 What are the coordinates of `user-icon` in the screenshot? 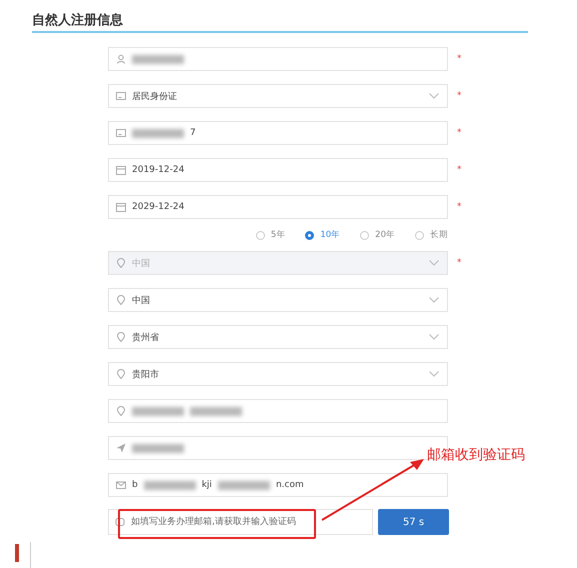 It's located at (121, 59).